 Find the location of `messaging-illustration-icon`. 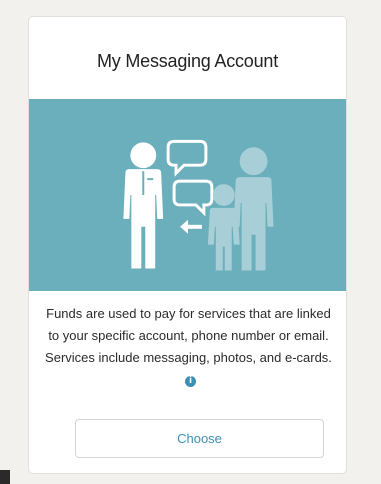

messaging-illustration-icon is located at coordinates (198, 205).